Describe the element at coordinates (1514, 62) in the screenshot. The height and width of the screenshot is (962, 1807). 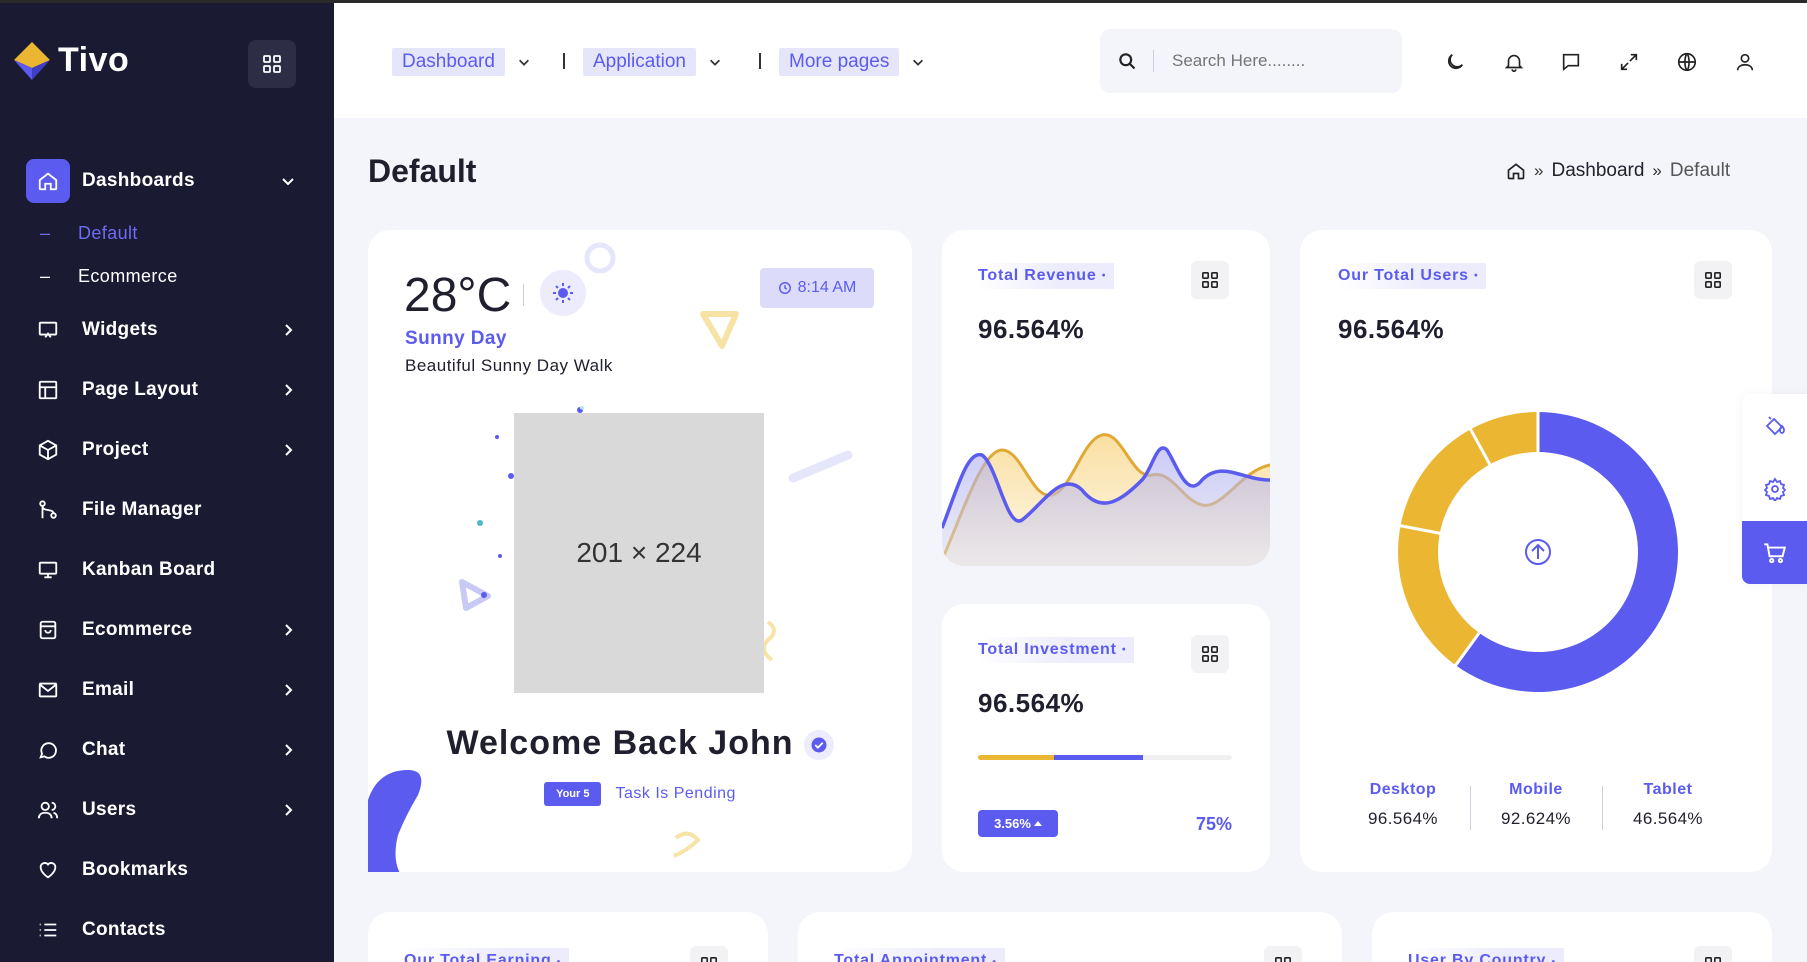
I see `bell-icon` at that location.